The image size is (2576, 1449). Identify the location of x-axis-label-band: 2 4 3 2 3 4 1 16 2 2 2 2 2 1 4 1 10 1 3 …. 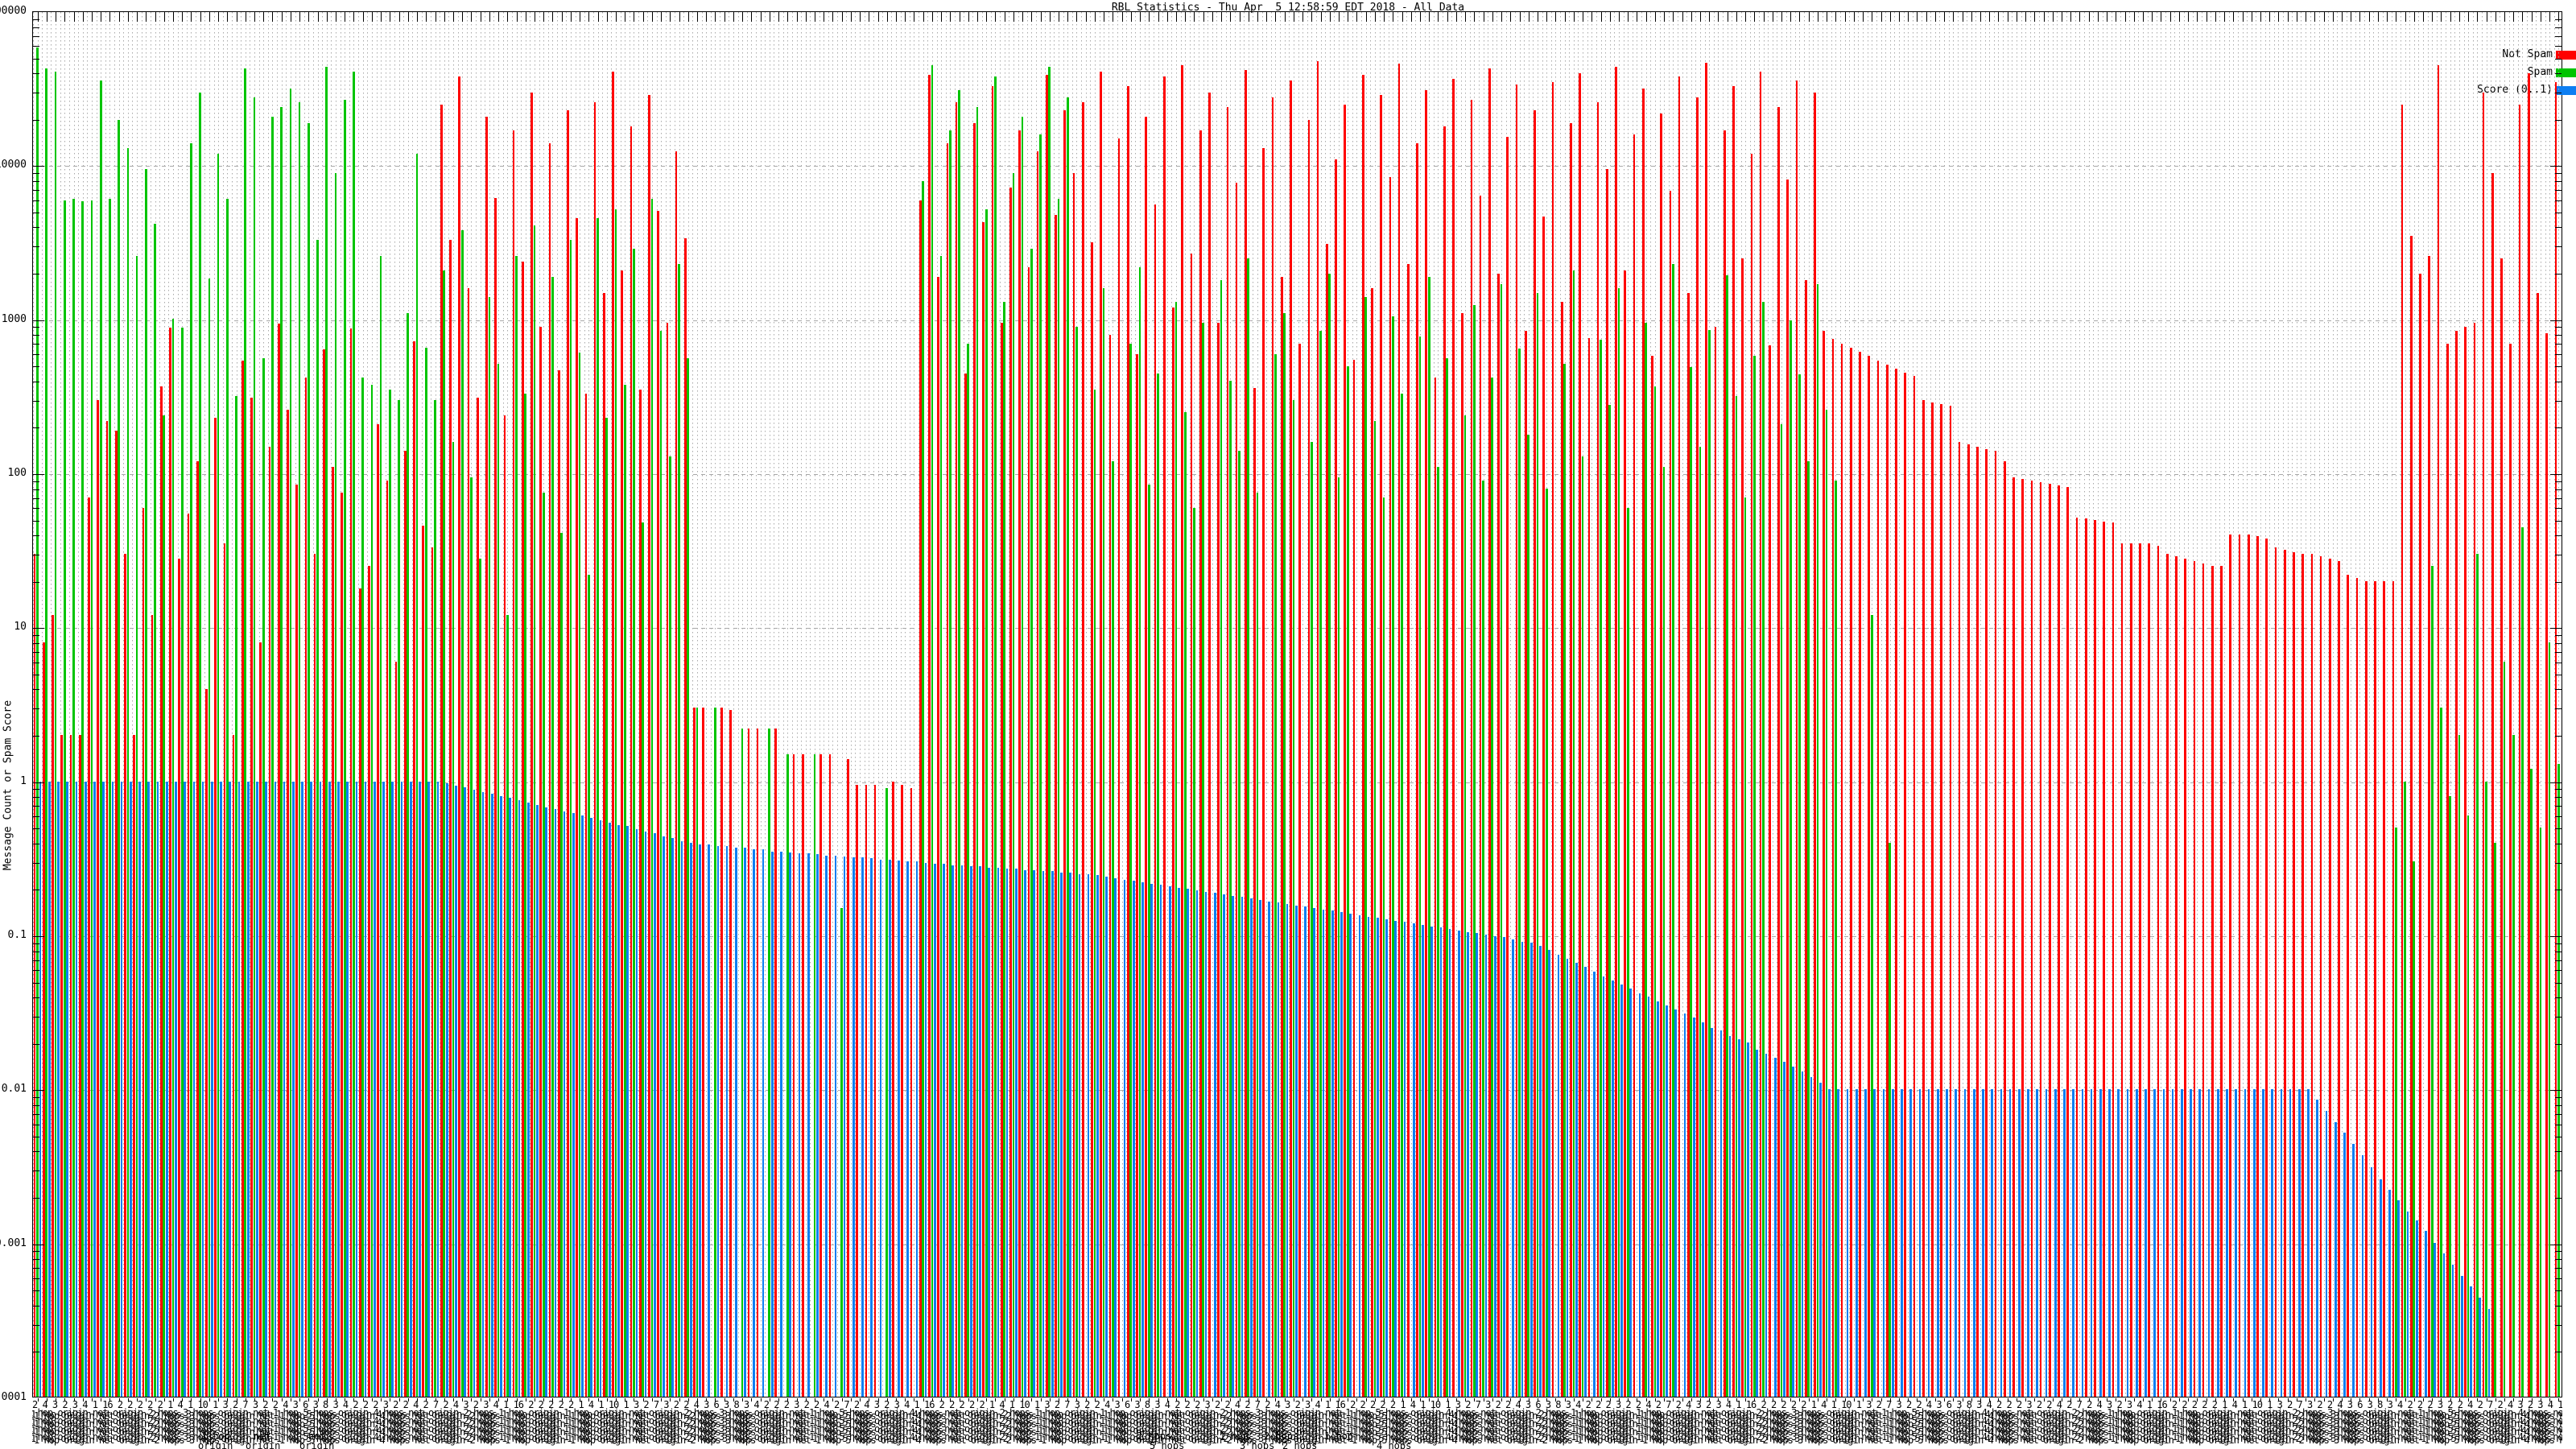
(1297, 1423).